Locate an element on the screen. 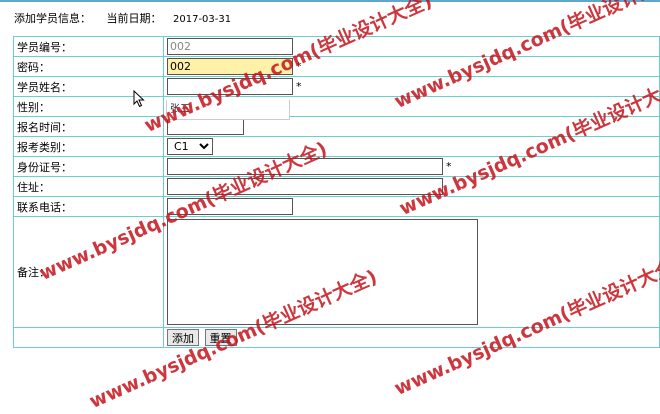 The height and width of the screenshot is (414, 660). password-input is located at coordinates (230, 66).